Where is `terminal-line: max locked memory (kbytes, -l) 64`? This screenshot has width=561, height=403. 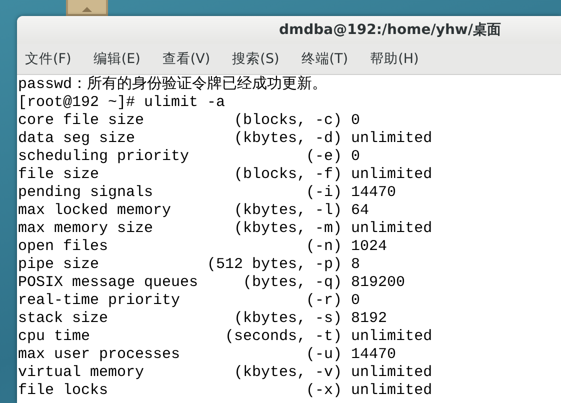 terminal-line: max locked memory (kbytes, -l) 64 is located at coordinates (194, 211).